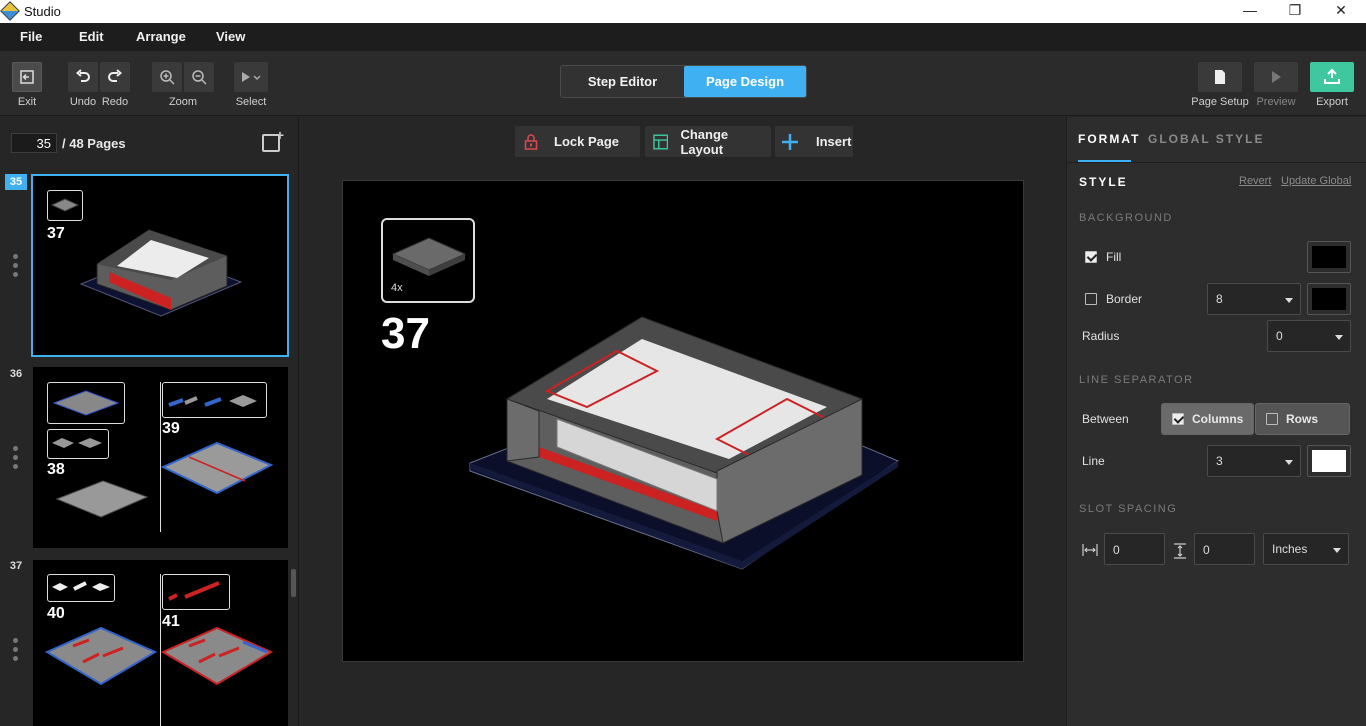 The width and height of the screenshot is (1366, 726). What do you see at coordinates (1329, 461) in the screenshot?
I see `line-color-swatch` at bounding box center [1329, 461].